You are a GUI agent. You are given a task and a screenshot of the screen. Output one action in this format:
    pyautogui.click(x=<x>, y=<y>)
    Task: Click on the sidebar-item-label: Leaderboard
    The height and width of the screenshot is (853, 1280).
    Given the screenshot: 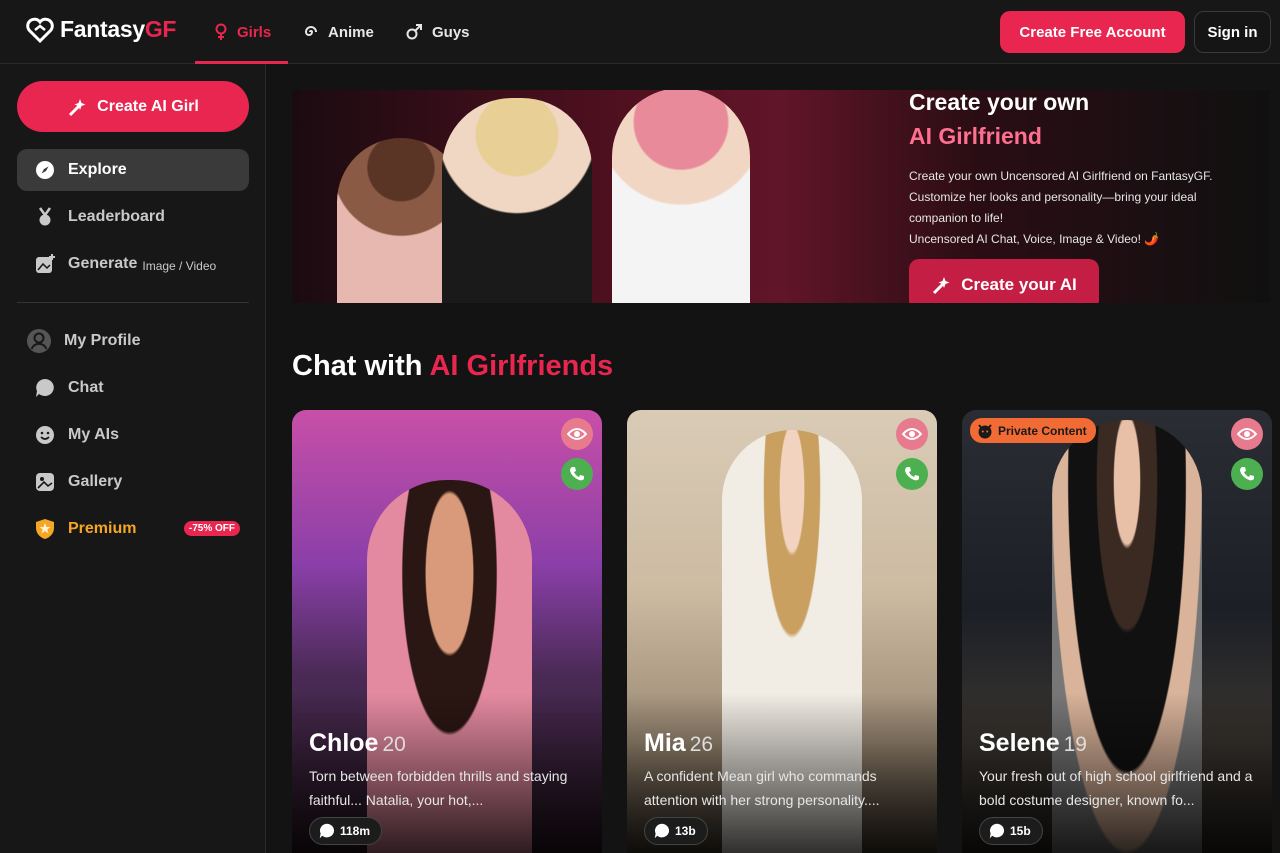 What is the action you would take?
    pyautogui.click(x=116, y=216)
    